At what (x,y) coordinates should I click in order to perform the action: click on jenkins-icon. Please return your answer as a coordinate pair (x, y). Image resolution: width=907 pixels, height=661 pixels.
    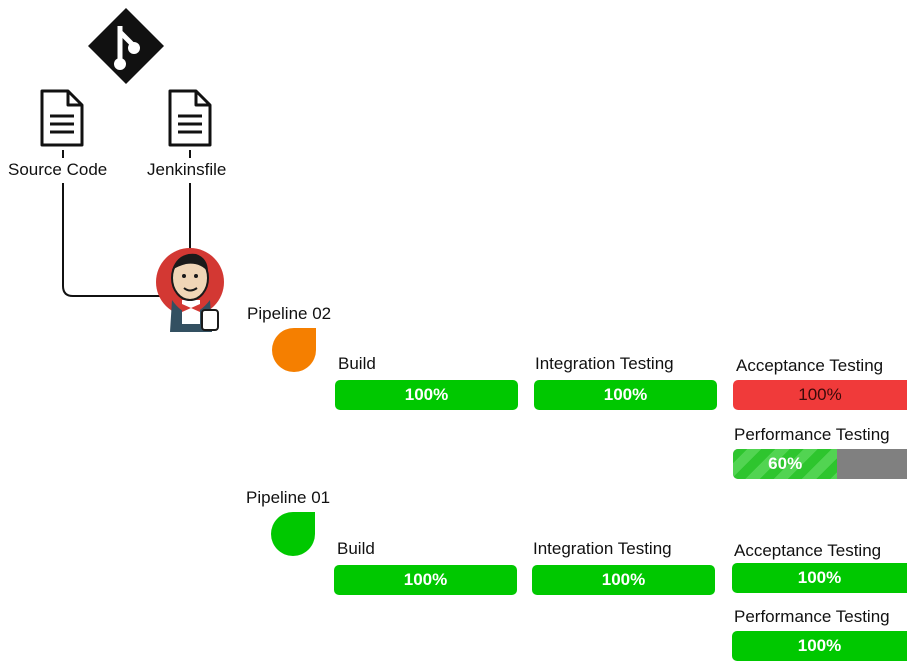
    Looking at the image, I should click on (190, 290).